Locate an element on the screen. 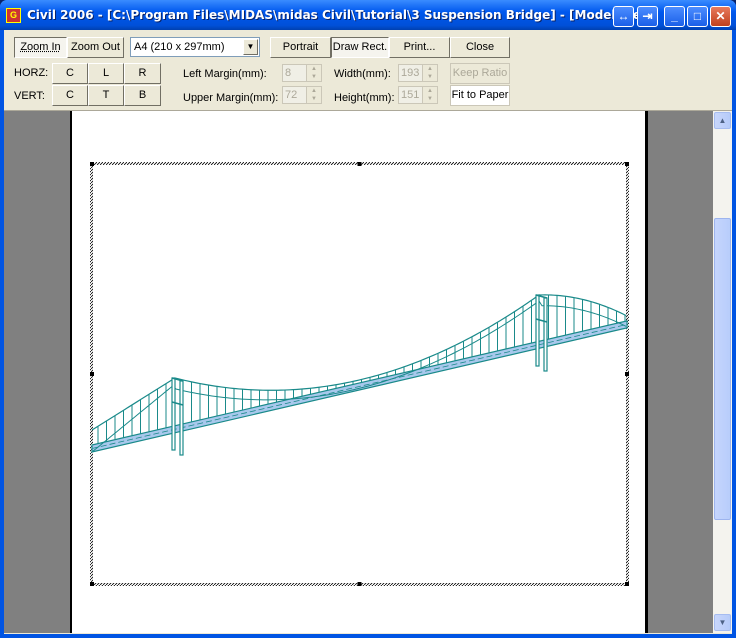 This screenshot has height=638, width=736. zoom-in-button: Zoom In is located at coordinates (40, 47).